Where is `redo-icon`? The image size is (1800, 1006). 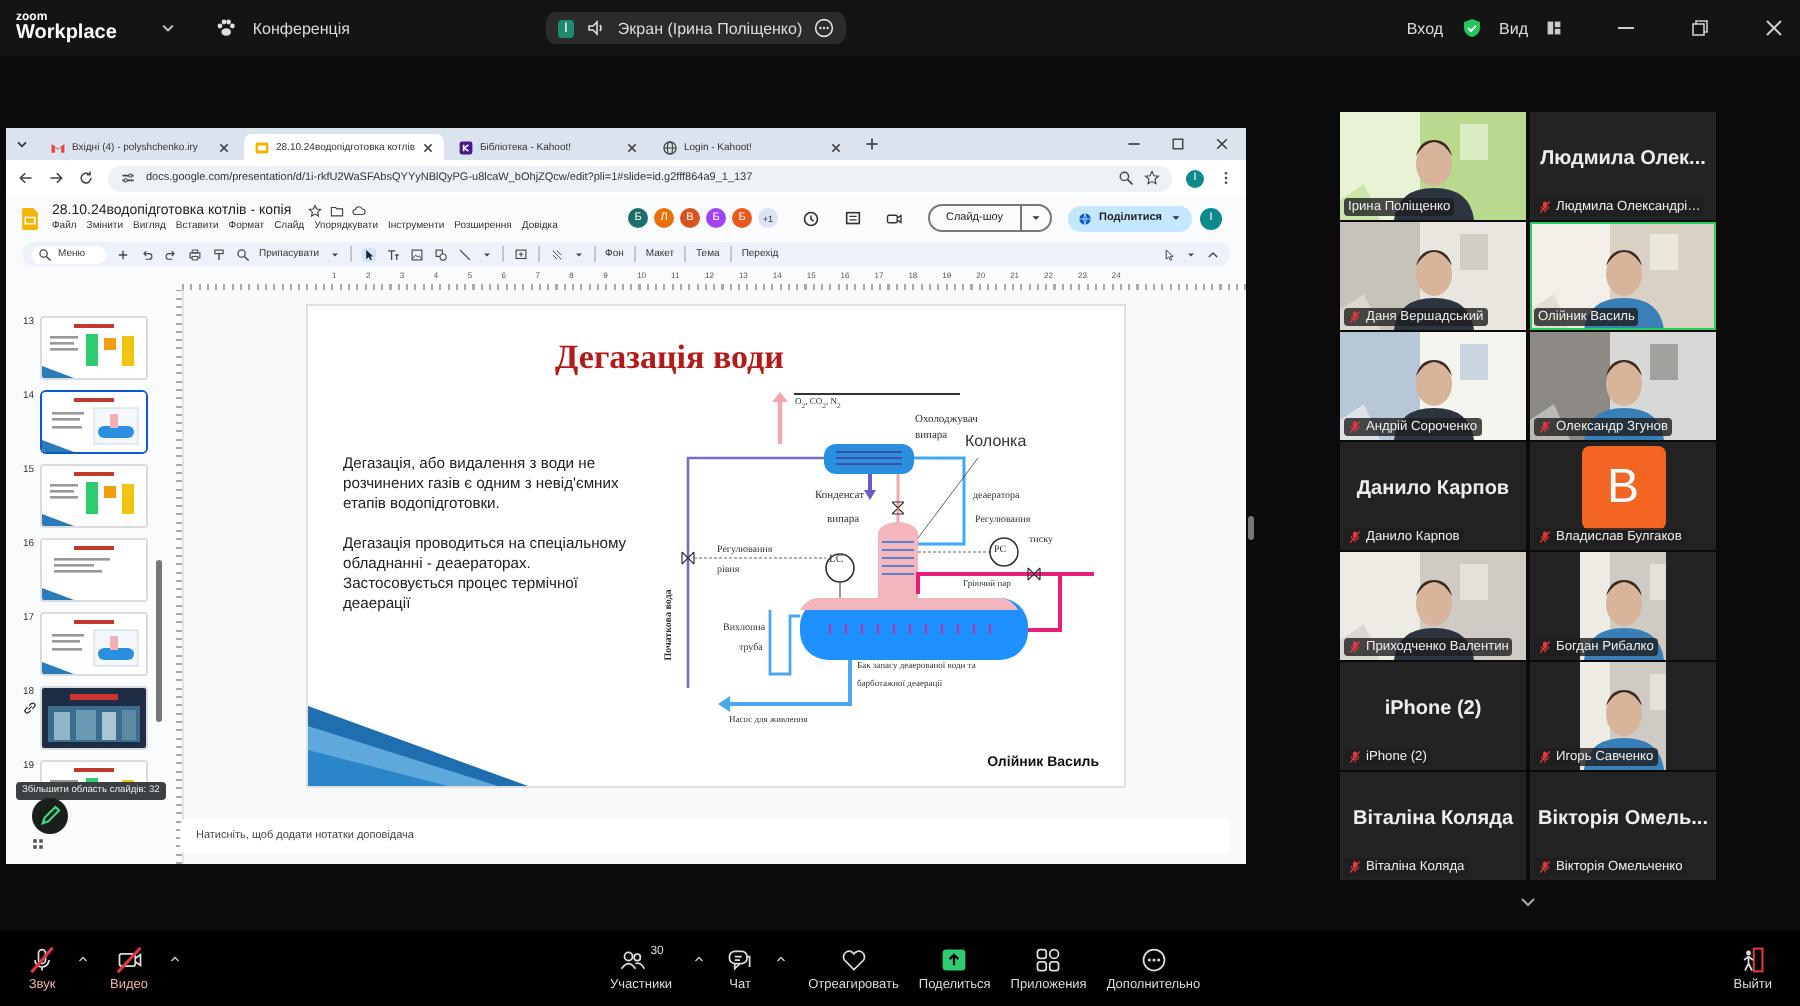
redo-icon is located at coordinates (170, 254).